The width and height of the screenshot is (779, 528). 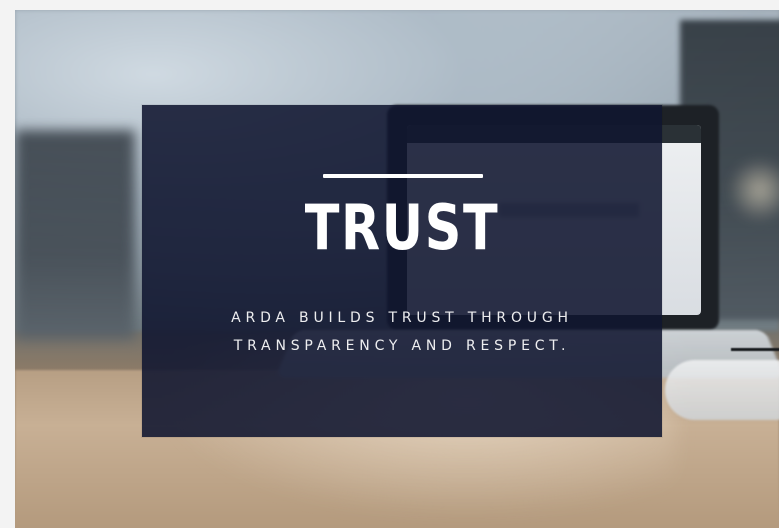 I want to click on mouse-device, so click(x=722, y=390).